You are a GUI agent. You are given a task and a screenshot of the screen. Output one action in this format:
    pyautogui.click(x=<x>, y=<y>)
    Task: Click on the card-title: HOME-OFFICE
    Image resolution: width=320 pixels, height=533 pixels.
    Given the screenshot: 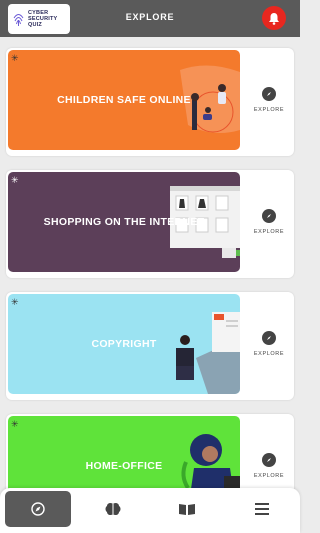 What is the action you would take?
    pyautogui.click(x=124, y=466)
    